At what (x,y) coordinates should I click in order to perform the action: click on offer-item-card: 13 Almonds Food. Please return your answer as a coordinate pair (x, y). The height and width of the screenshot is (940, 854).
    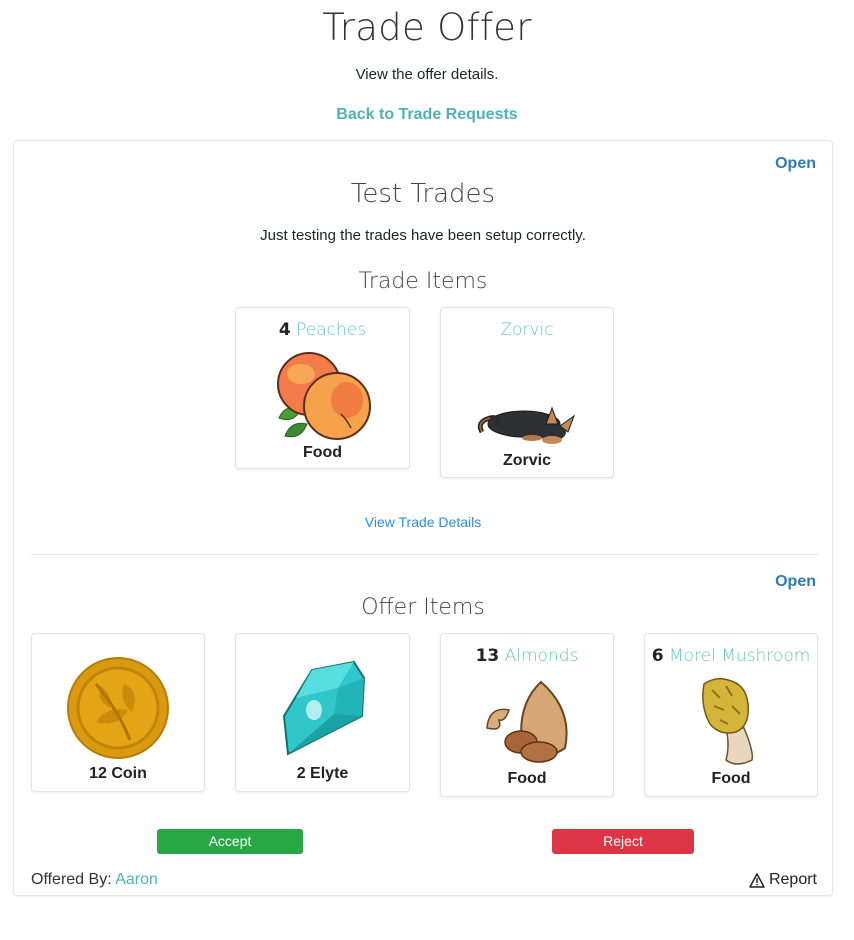
    Looking at the image, I should click on (527, 715).